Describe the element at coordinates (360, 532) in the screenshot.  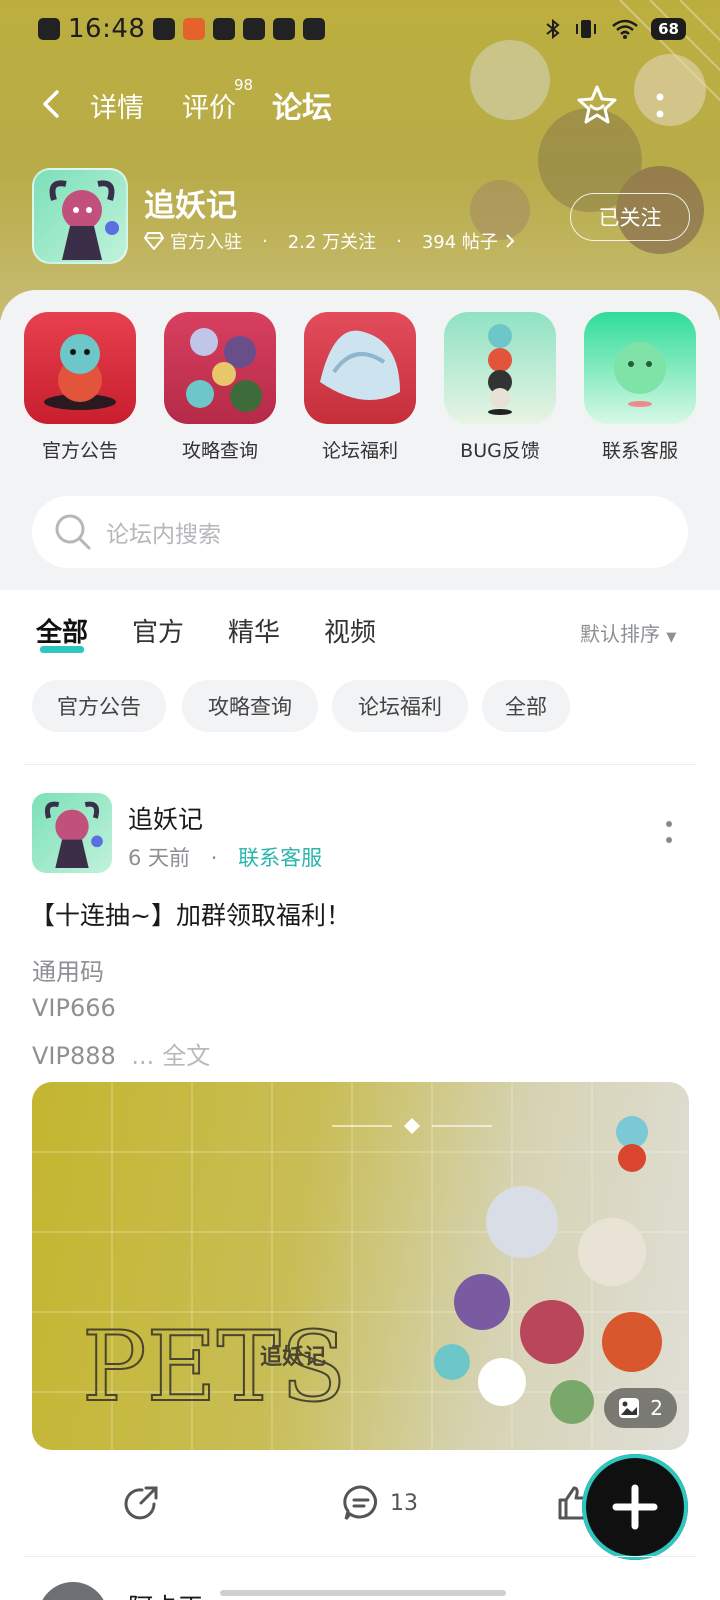
I see `search-bar: 论坛内搜索` at that location.